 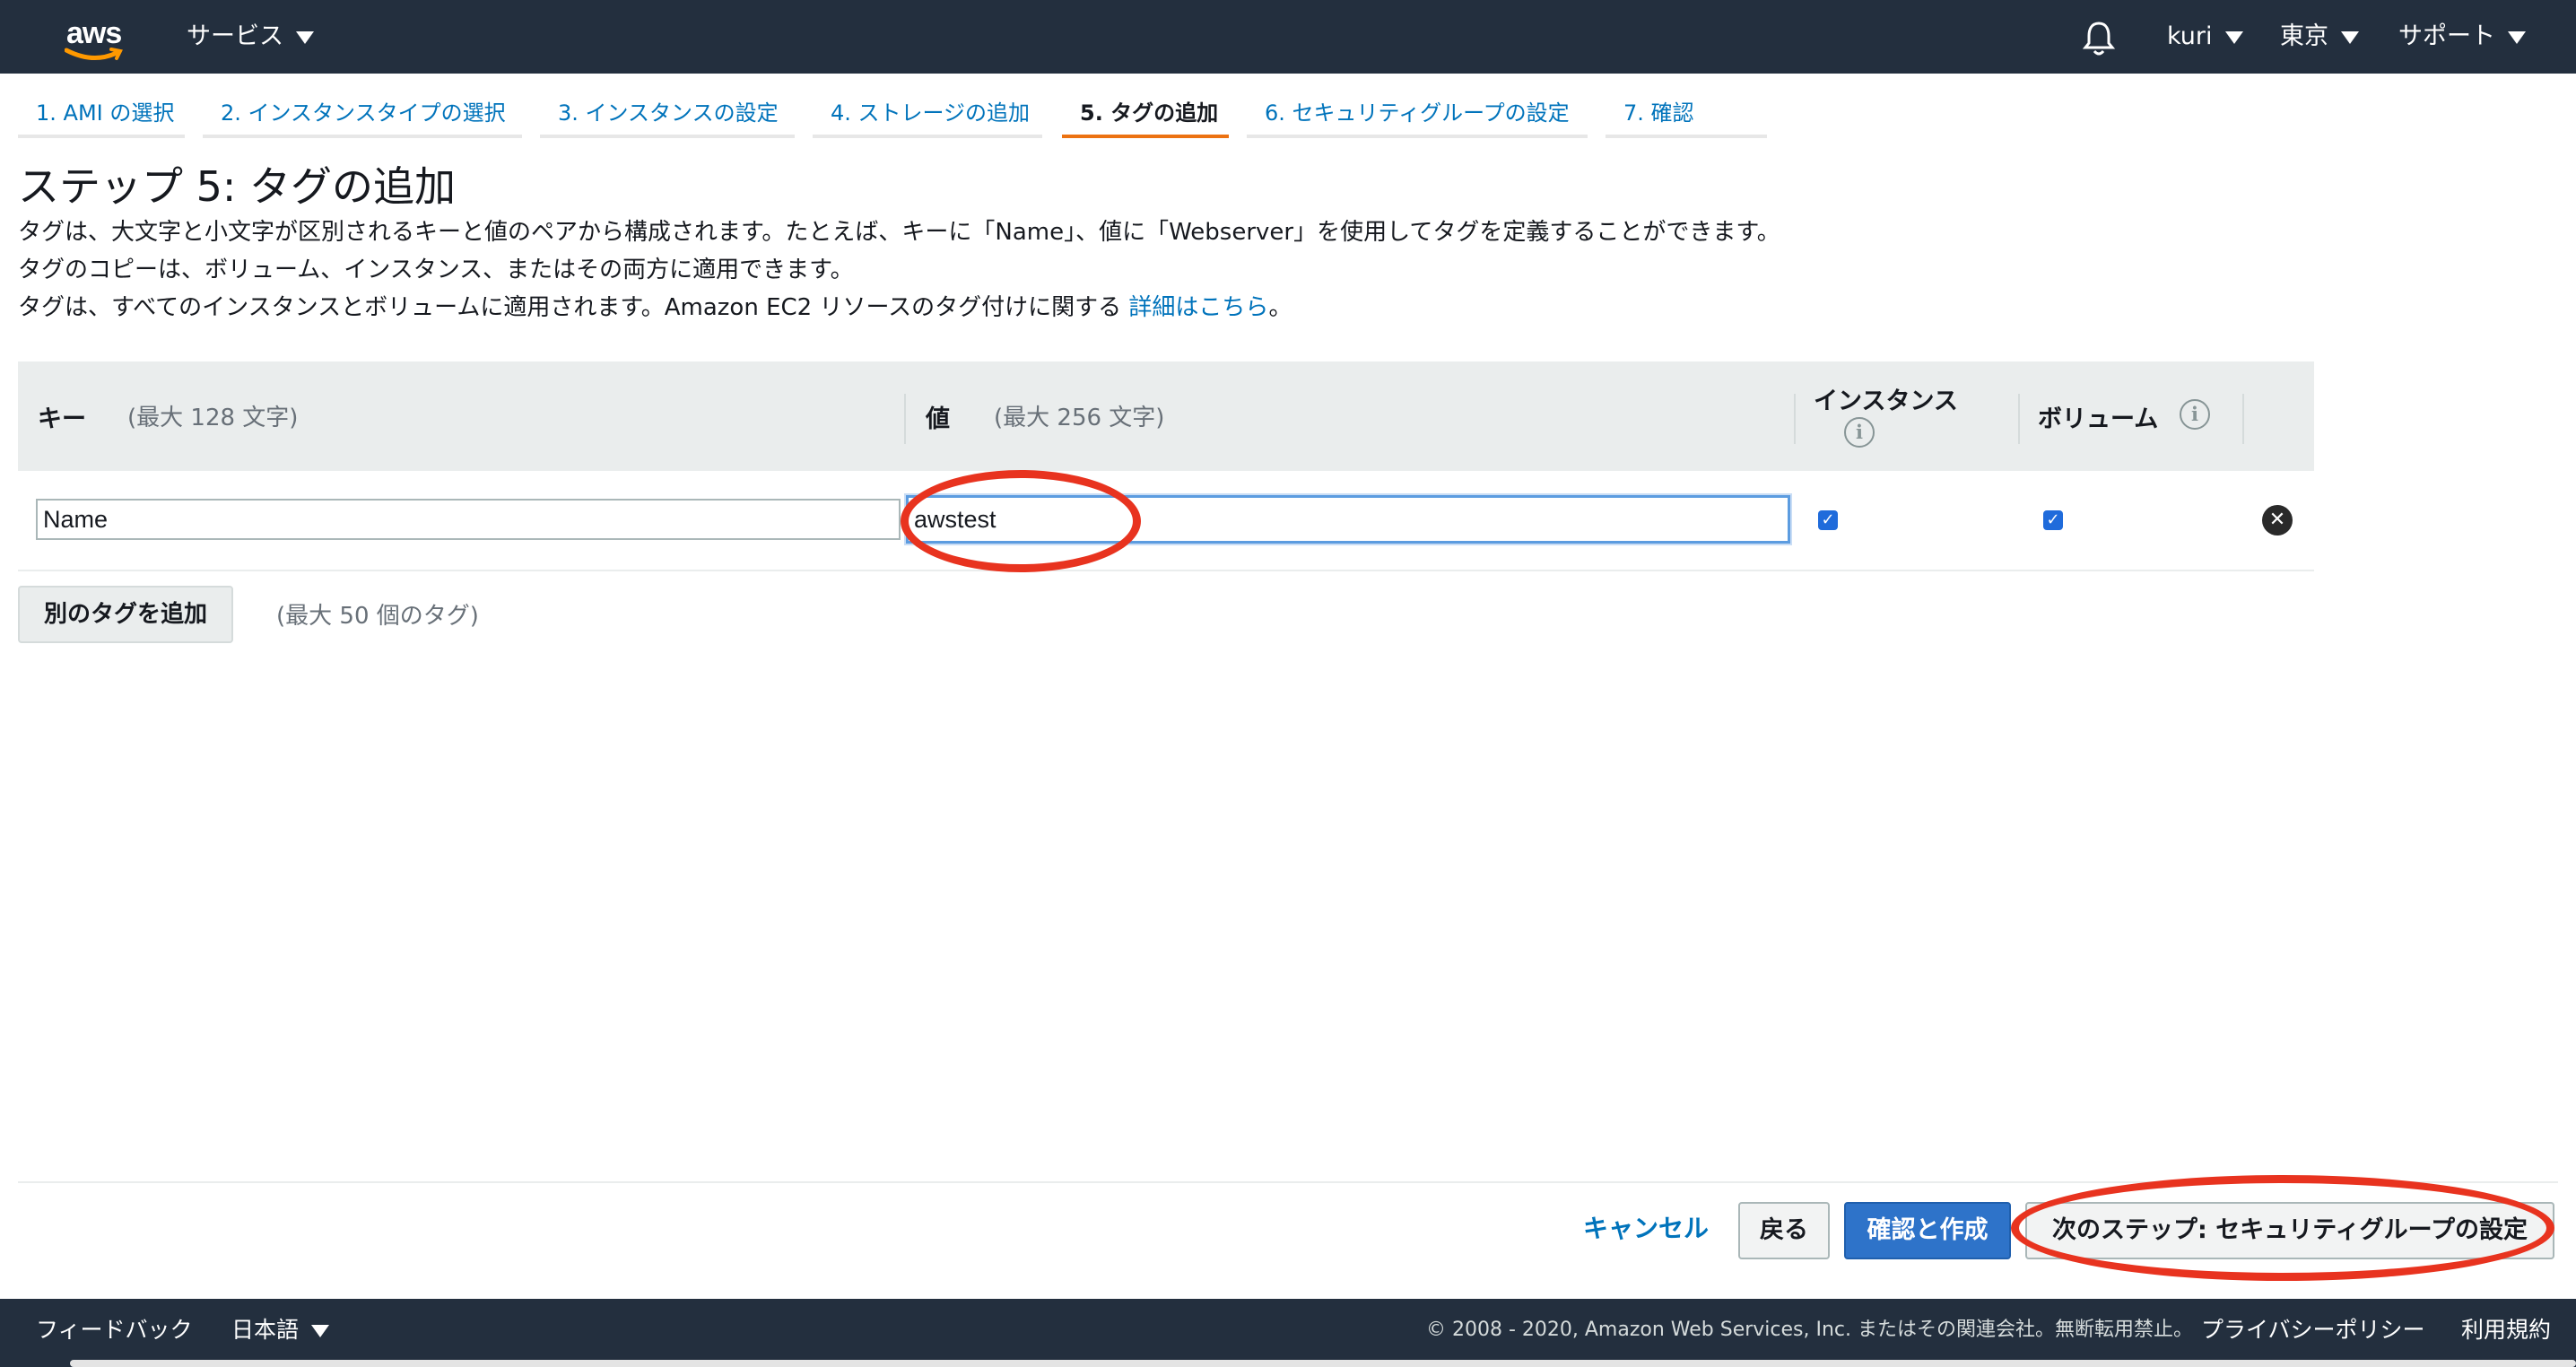 I want to click on aws-logo: aws, so click(x=97, y=38).